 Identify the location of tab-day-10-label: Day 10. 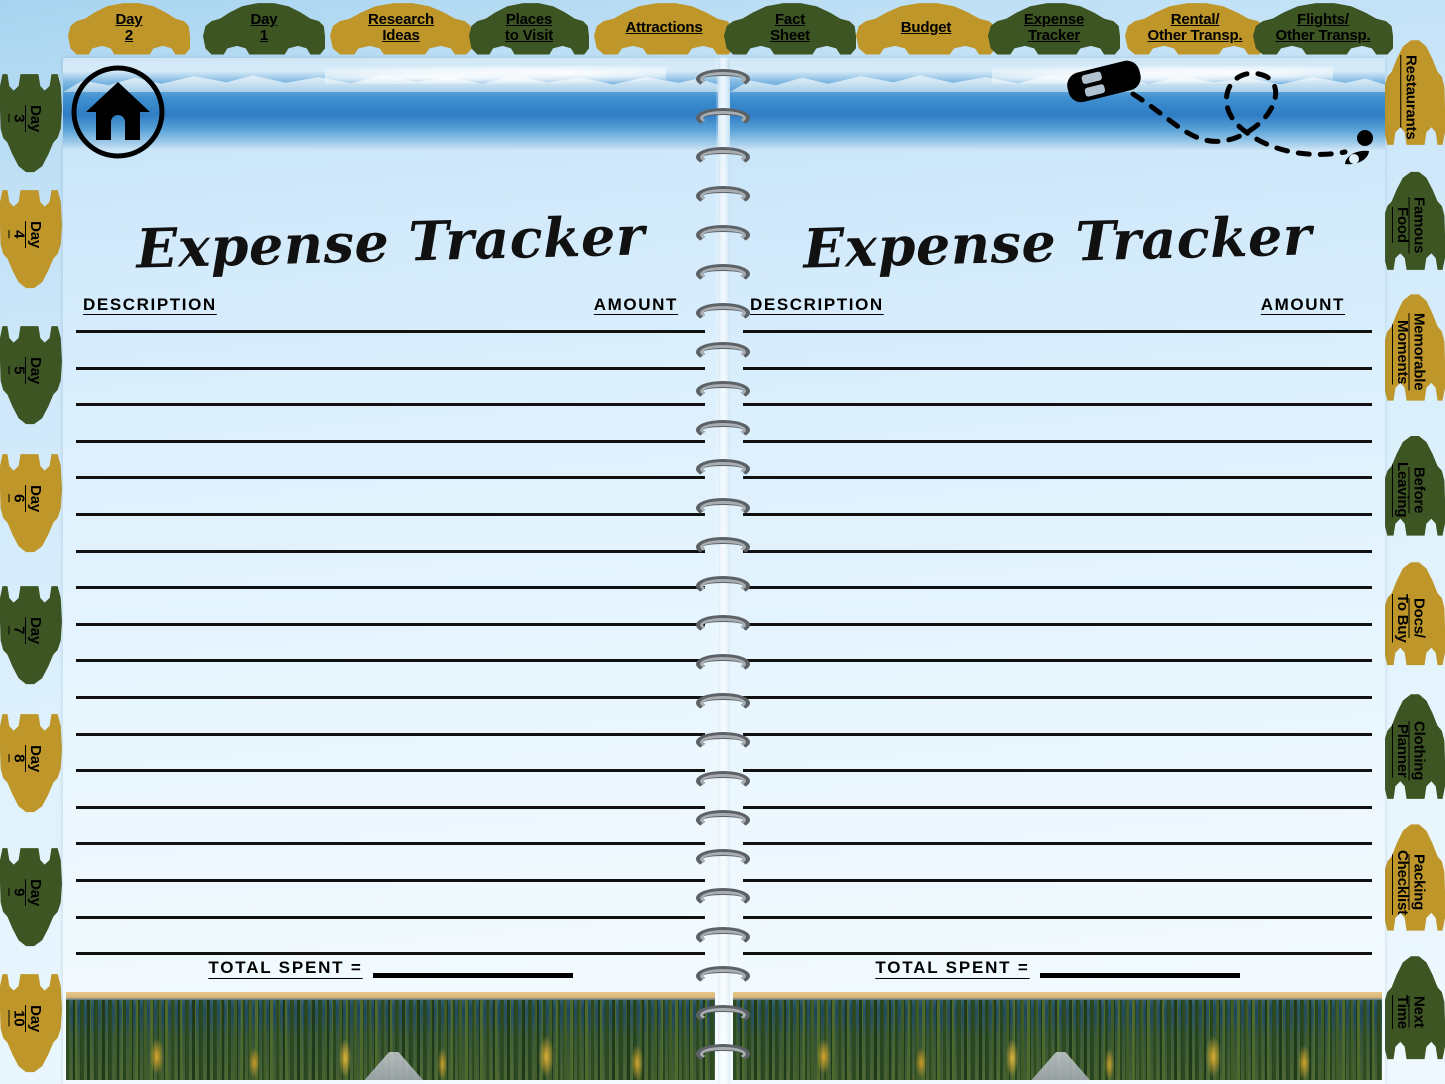
(28, 1019).